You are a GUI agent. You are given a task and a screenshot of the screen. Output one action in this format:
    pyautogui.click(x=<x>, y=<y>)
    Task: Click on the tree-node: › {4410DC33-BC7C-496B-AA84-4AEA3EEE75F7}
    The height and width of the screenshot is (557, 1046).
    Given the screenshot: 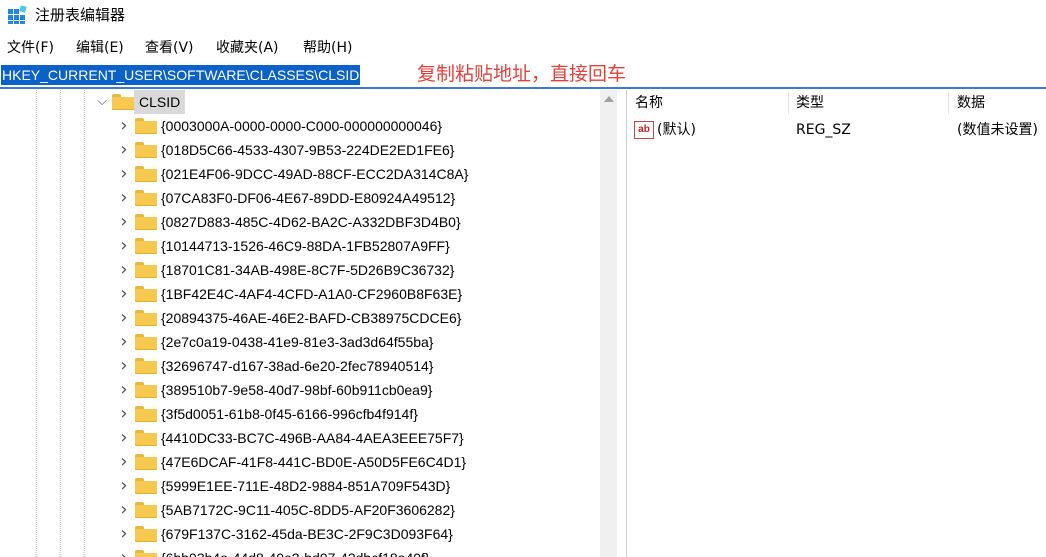 What is the action you would take?
    pyautogui.click(x=300, y=438)
    